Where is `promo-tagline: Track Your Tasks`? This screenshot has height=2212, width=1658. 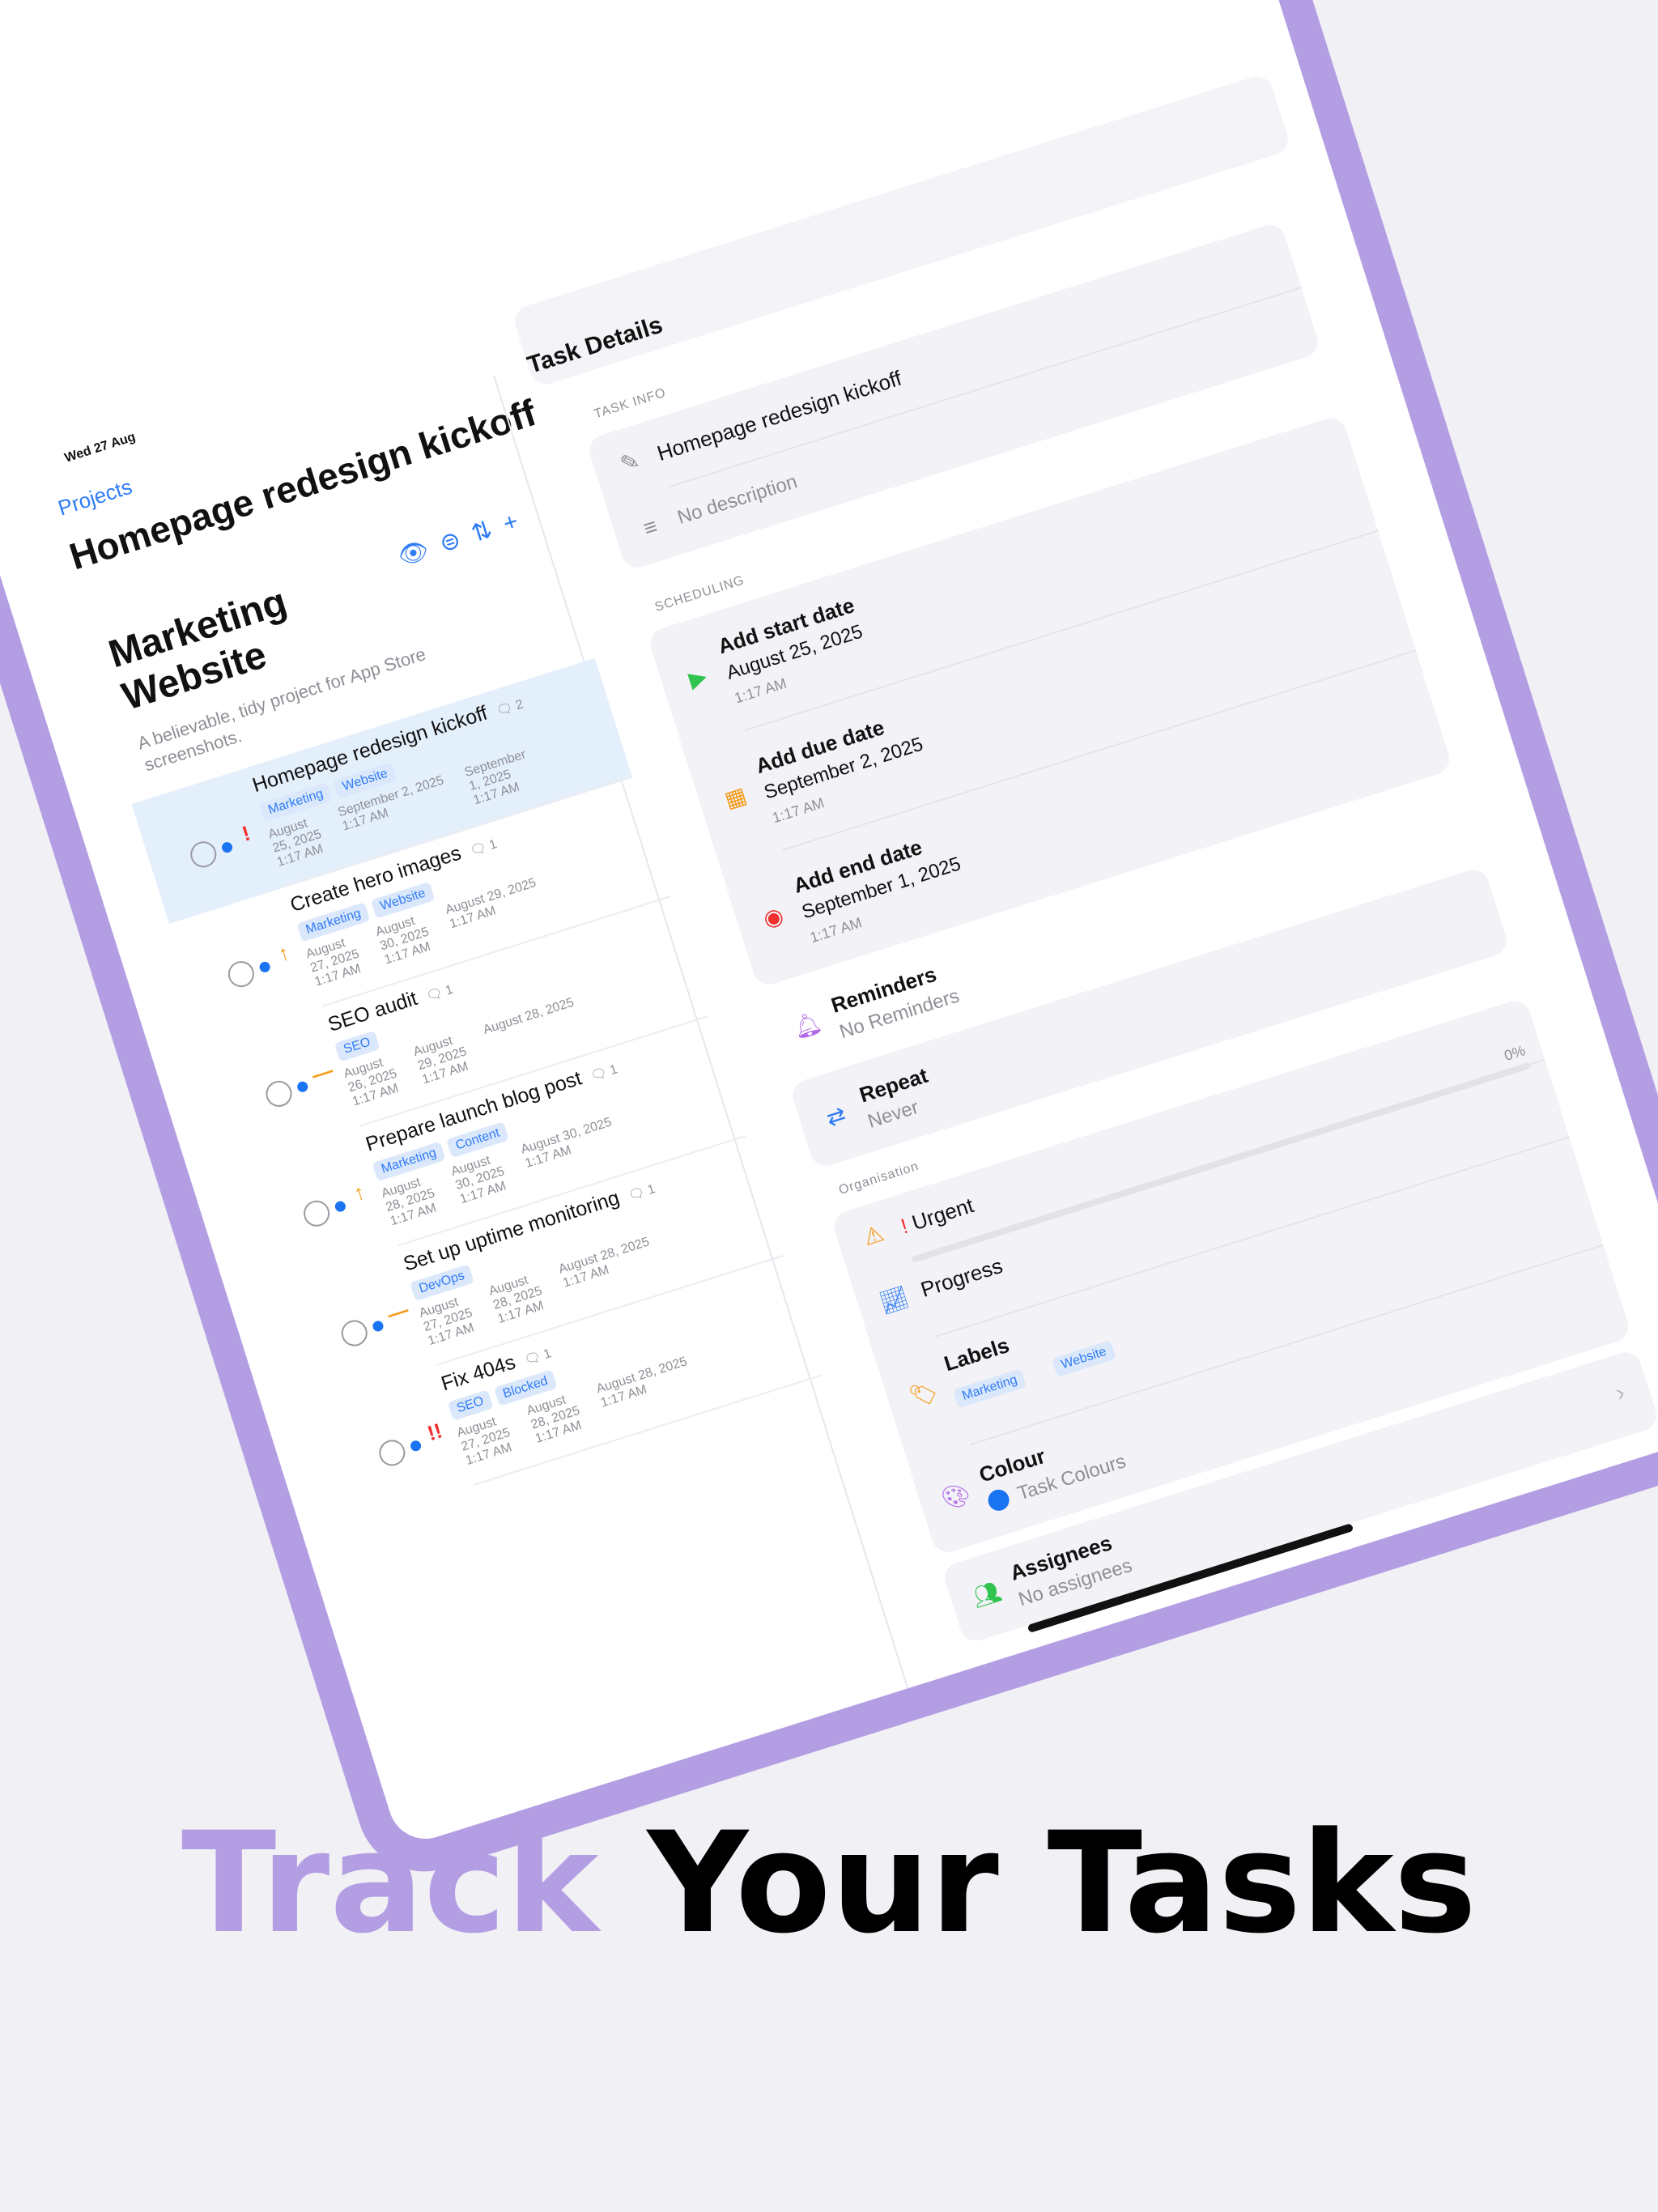
promo-tagline: Track Your Tasks is located at coordinates (829, 1883).